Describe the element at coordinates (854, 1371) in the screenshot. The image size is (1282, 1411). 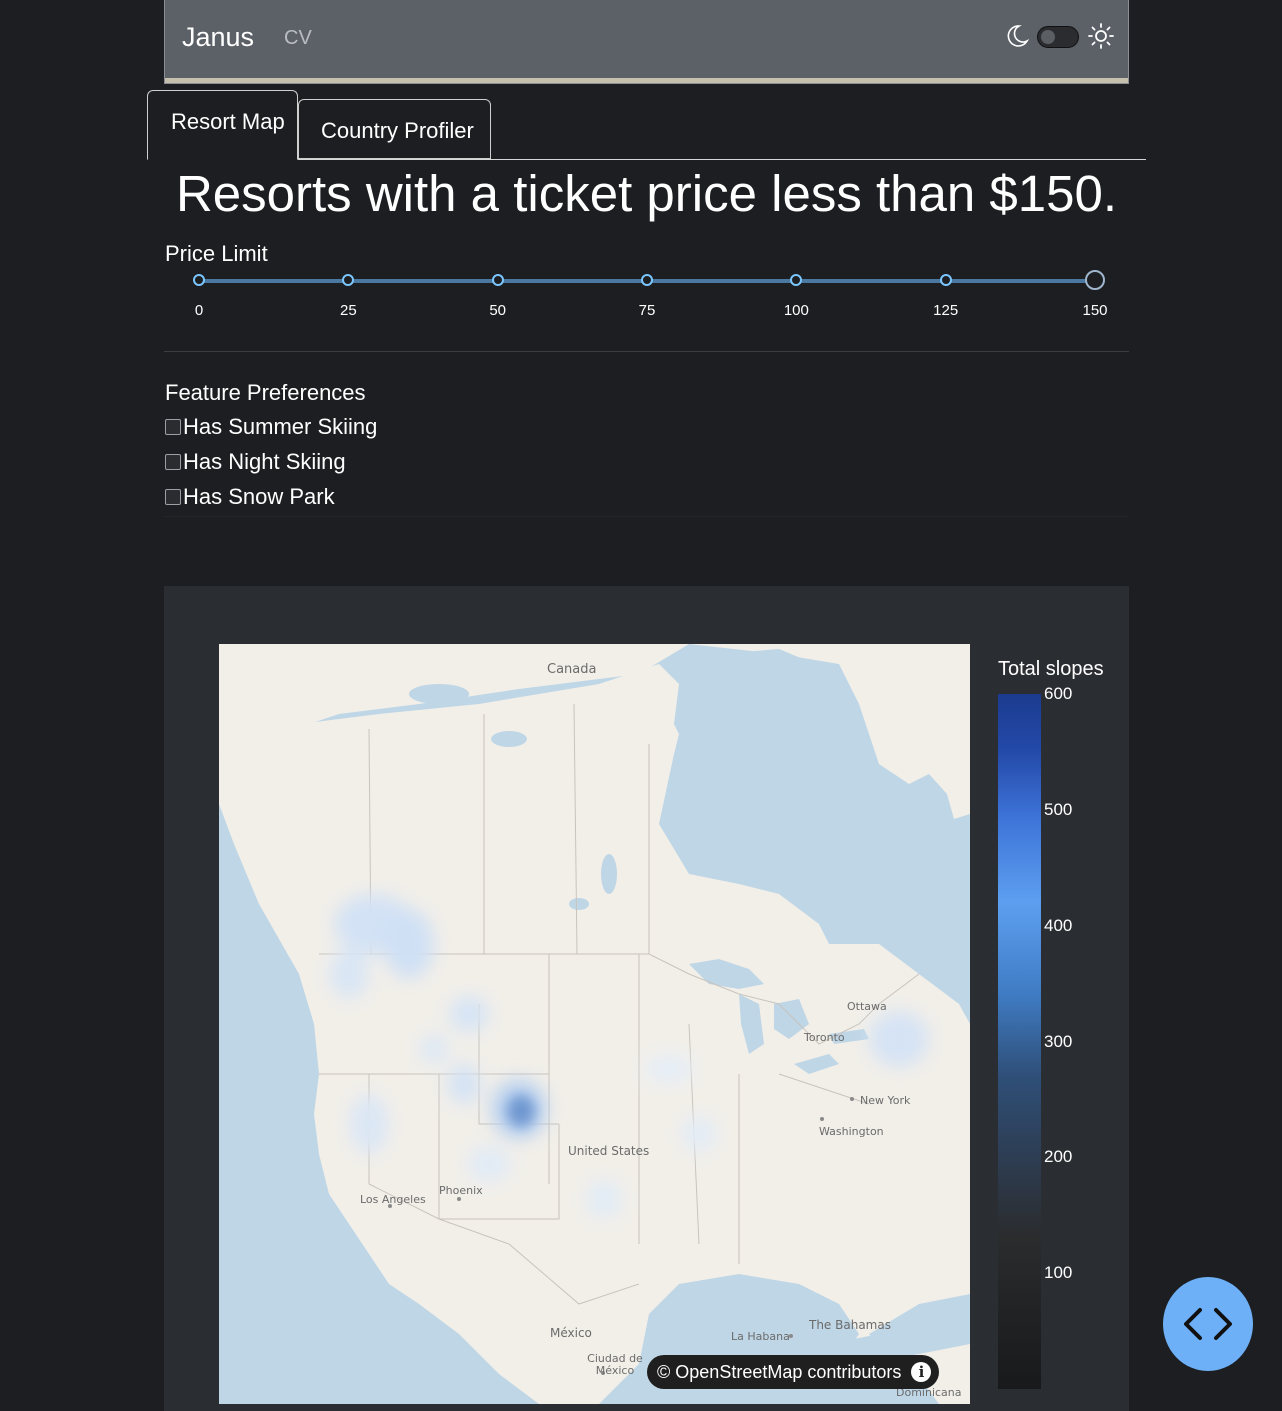
I see `attribution-suffix: contributors` at that location.